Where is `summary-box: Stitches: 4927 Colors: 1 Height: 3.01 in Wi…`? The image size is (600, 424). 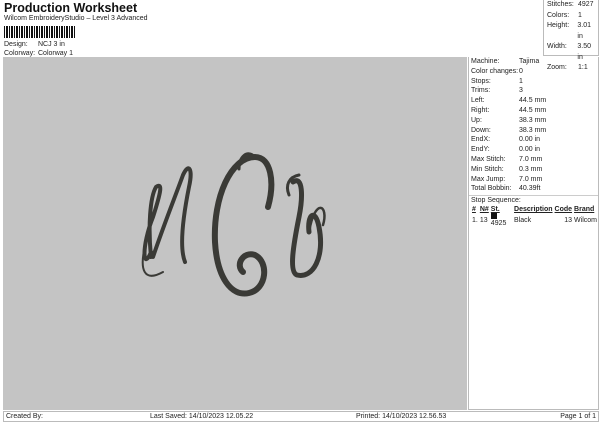
summary-box: Stitches: 4927 Colors: 1 Height: 3.01 in Wi… is located at coordinates (571, 35).